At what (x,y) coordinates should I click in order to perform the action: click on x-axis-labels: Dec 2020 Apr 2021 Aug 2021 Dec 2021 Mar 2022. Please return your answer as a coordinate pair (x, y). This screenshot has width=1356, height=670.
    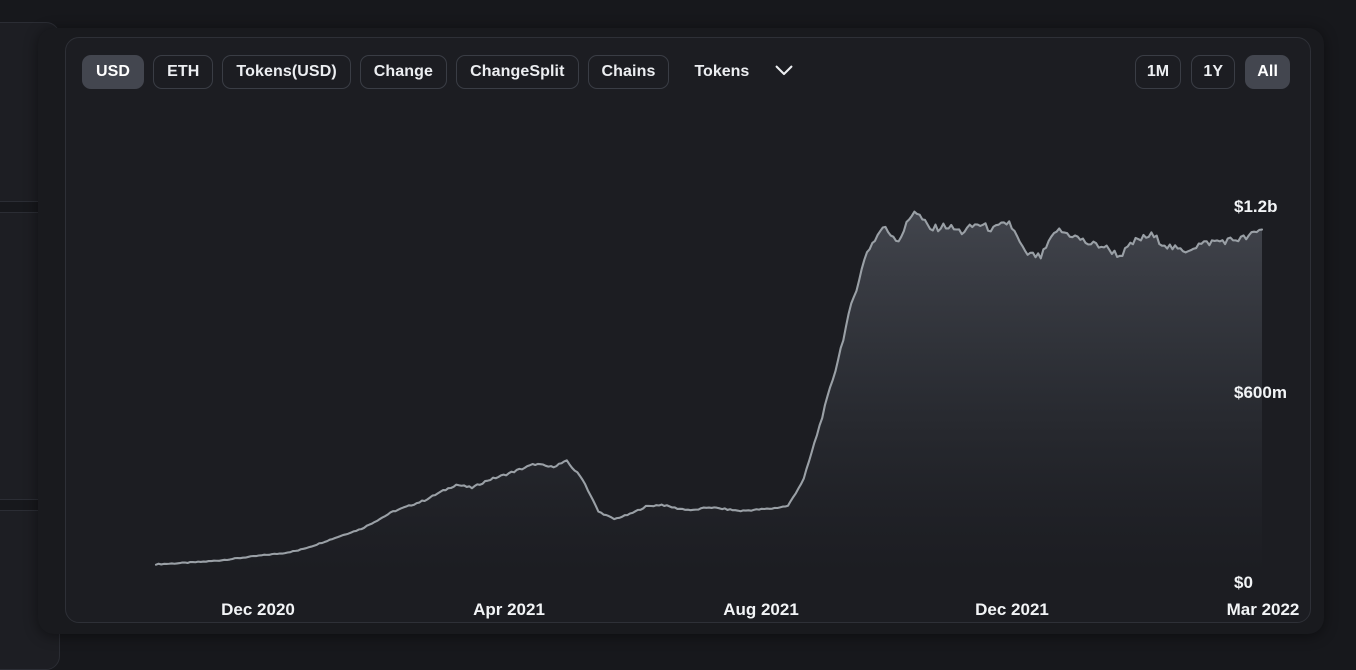
    Looking at the image, I should click on (689, 615).